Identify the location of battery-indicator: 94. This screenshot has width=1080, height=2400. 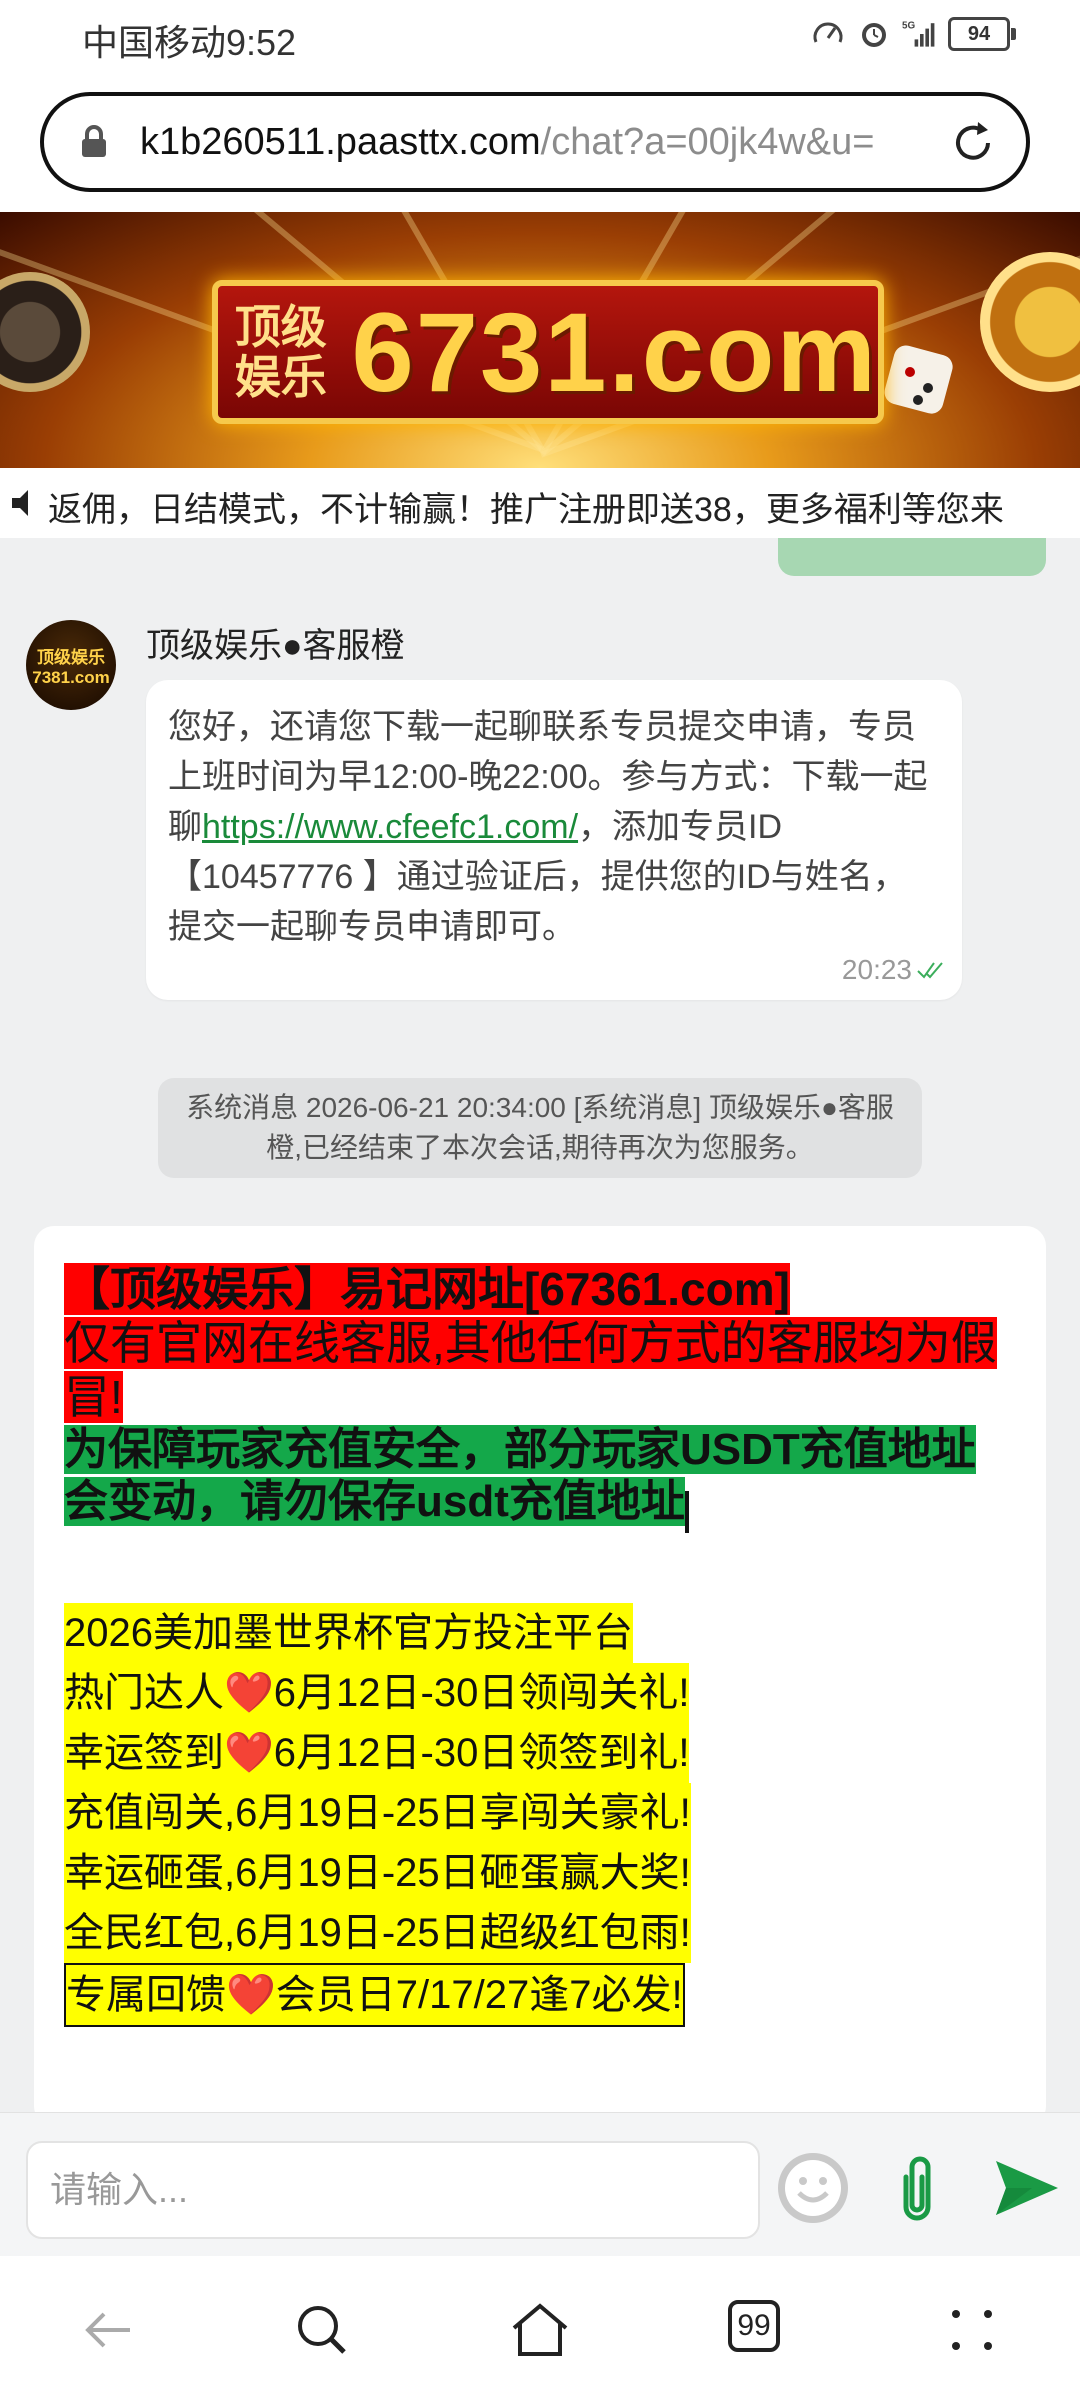
(982, 34).